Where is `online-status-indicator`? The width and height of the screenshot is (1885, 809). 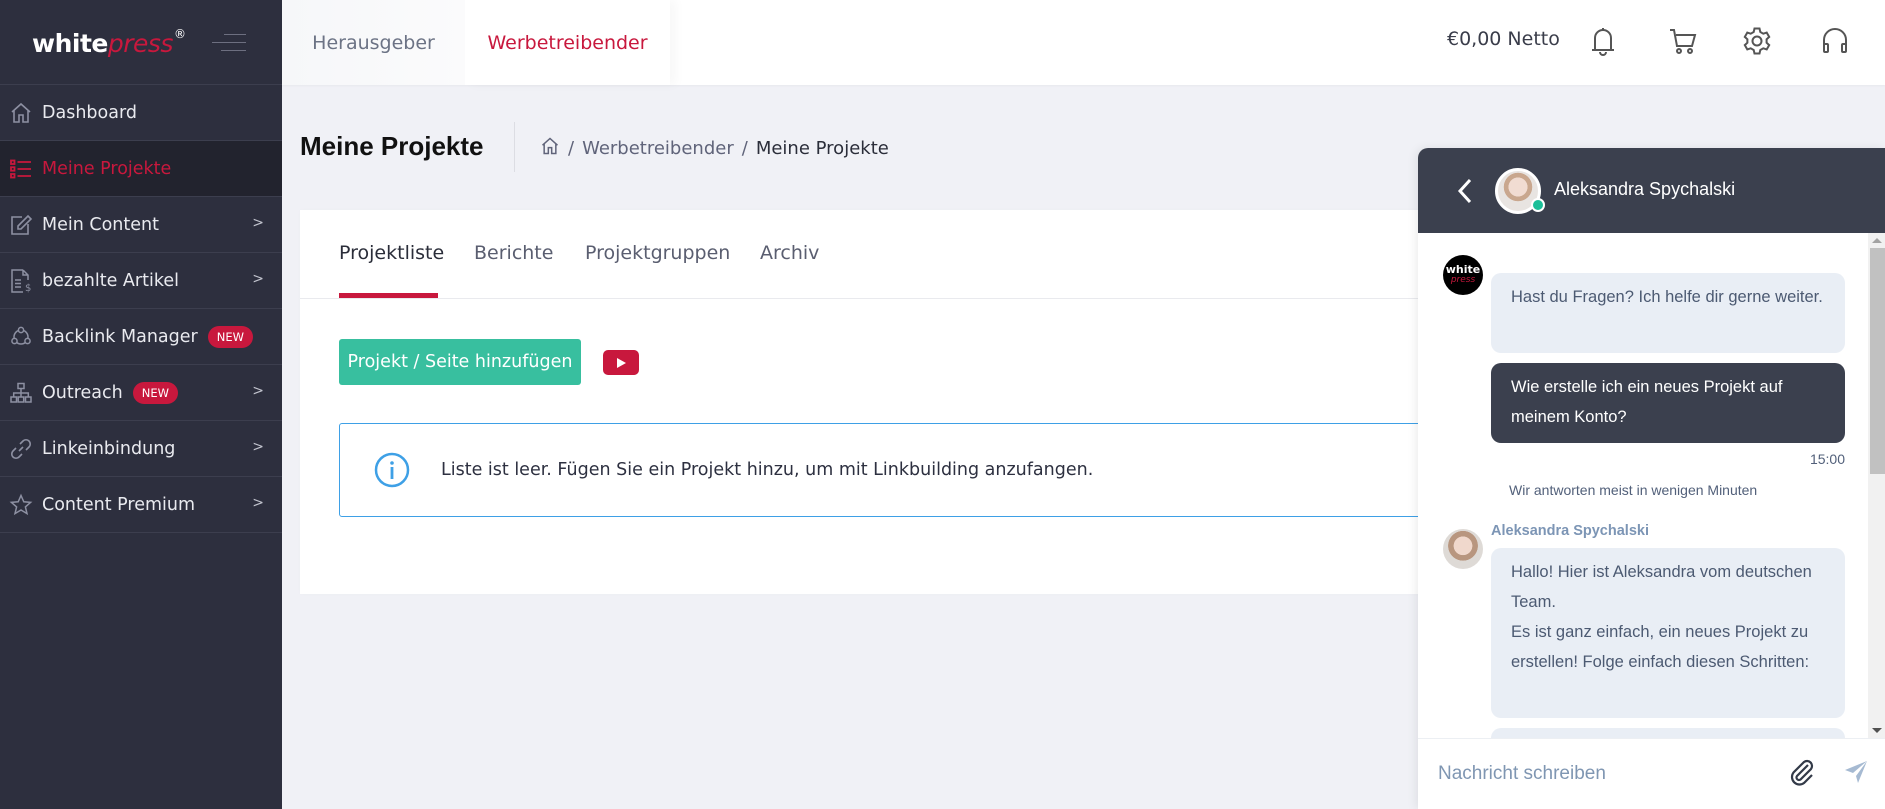
online-status-indicator is located at coordinates (1538, 205).